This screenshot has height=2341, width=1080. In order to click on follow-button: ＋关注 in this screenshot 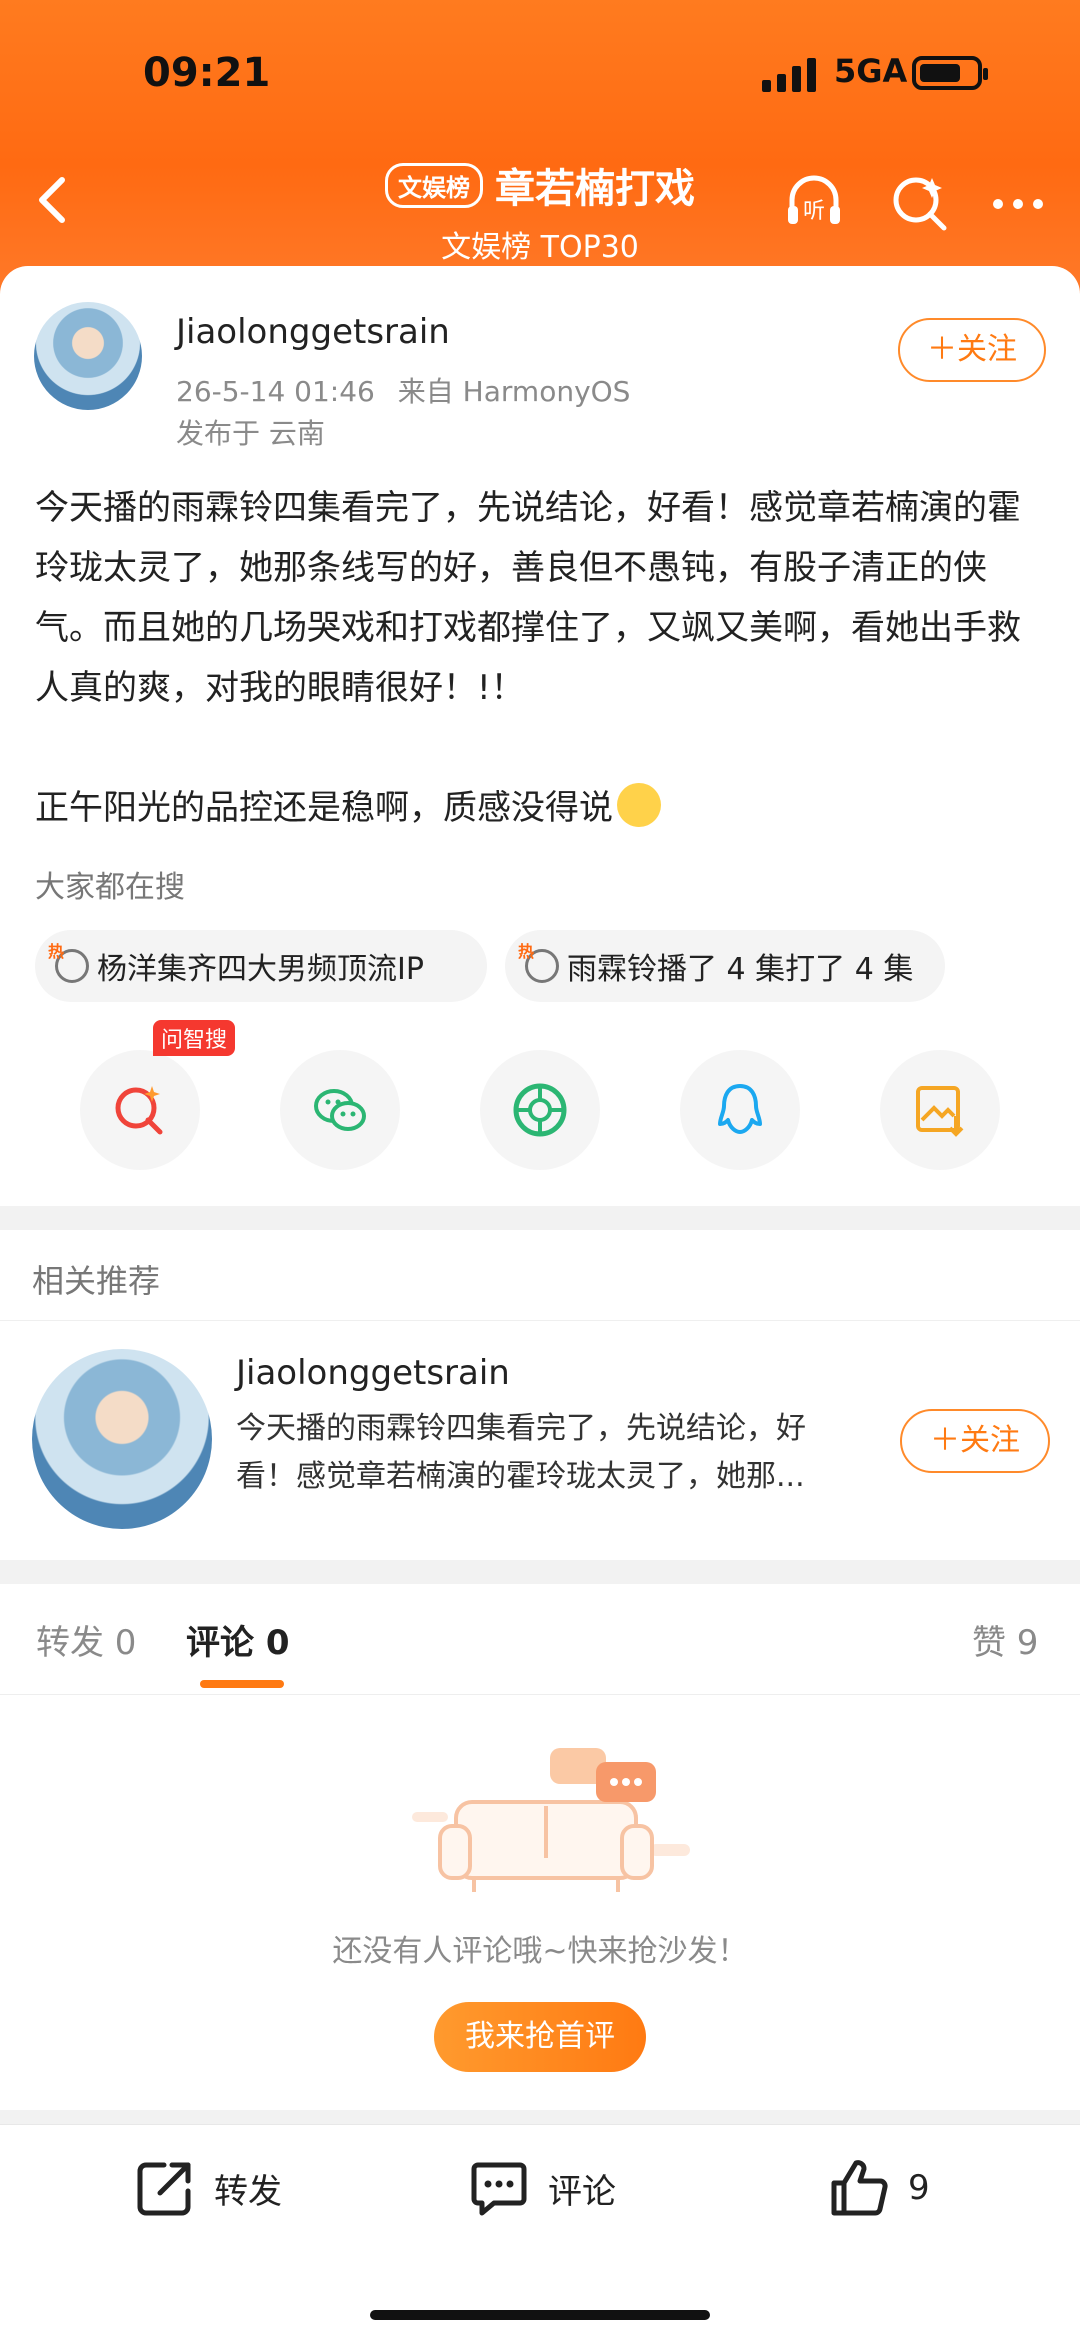, I will do `click(972, 350)`.